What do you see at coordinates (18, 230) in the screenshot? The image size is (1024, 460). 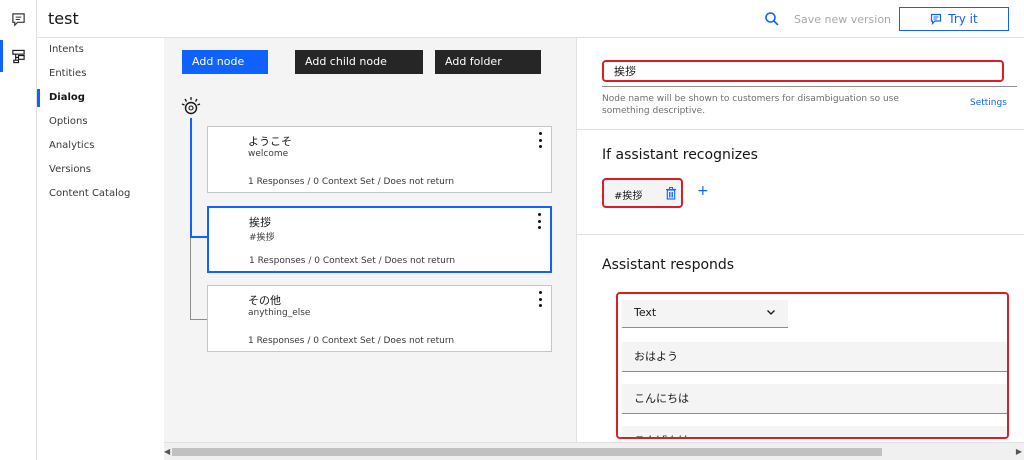 I see `left-rail` at bounding box center [18, 230].